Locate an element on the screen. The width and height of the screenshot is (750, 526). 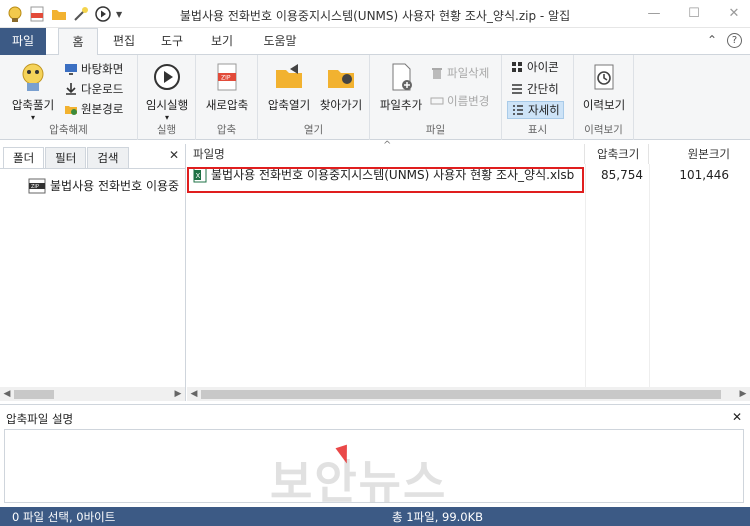
add-file-button: 파일추가 is located at coordinates (401, 87).